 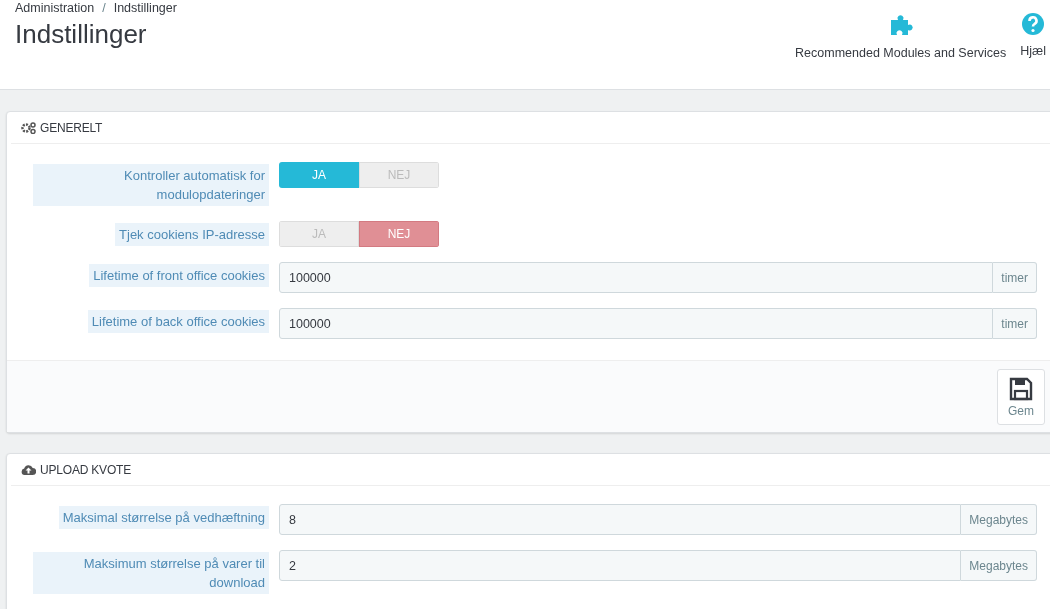 What do you see at coordinates (151, 185) in the screenshot?
I see `field-label: Kontroller automatisk for modulopdateringer` at bounding box center [151, 185].